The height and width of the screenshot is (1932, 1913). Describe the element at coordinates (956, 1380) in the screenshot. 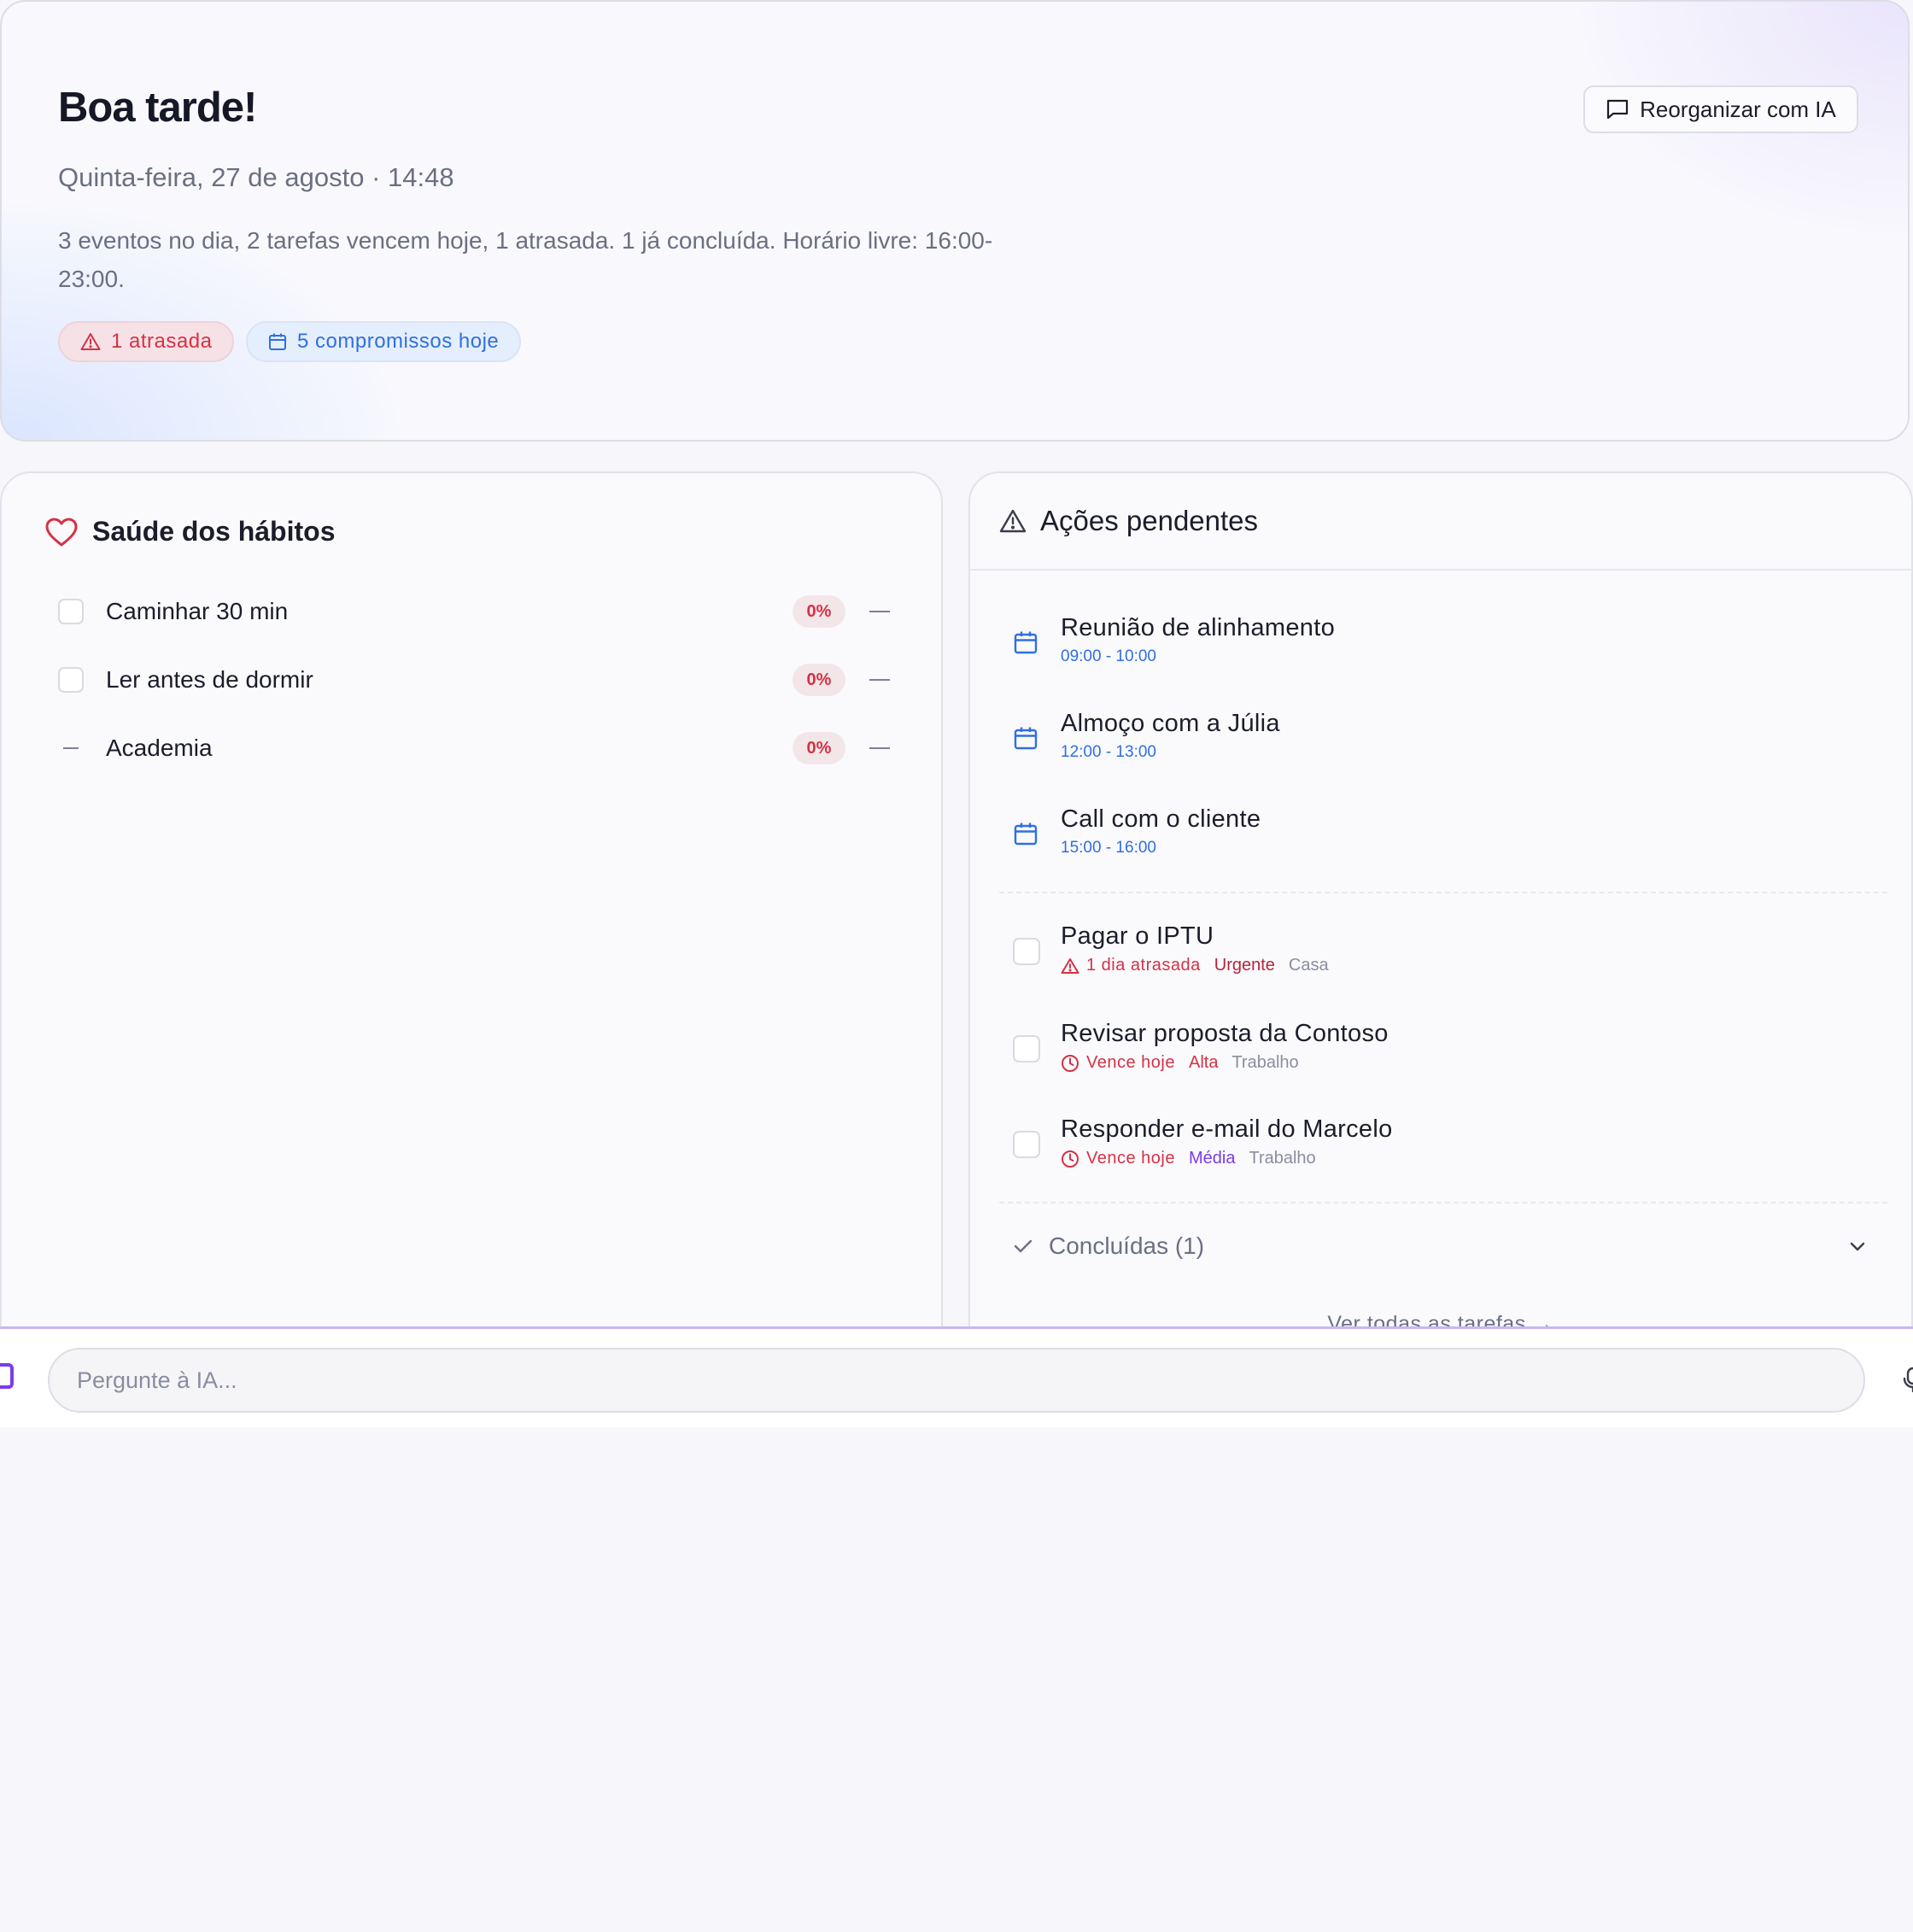

I see `ask-ai-input` at that location.